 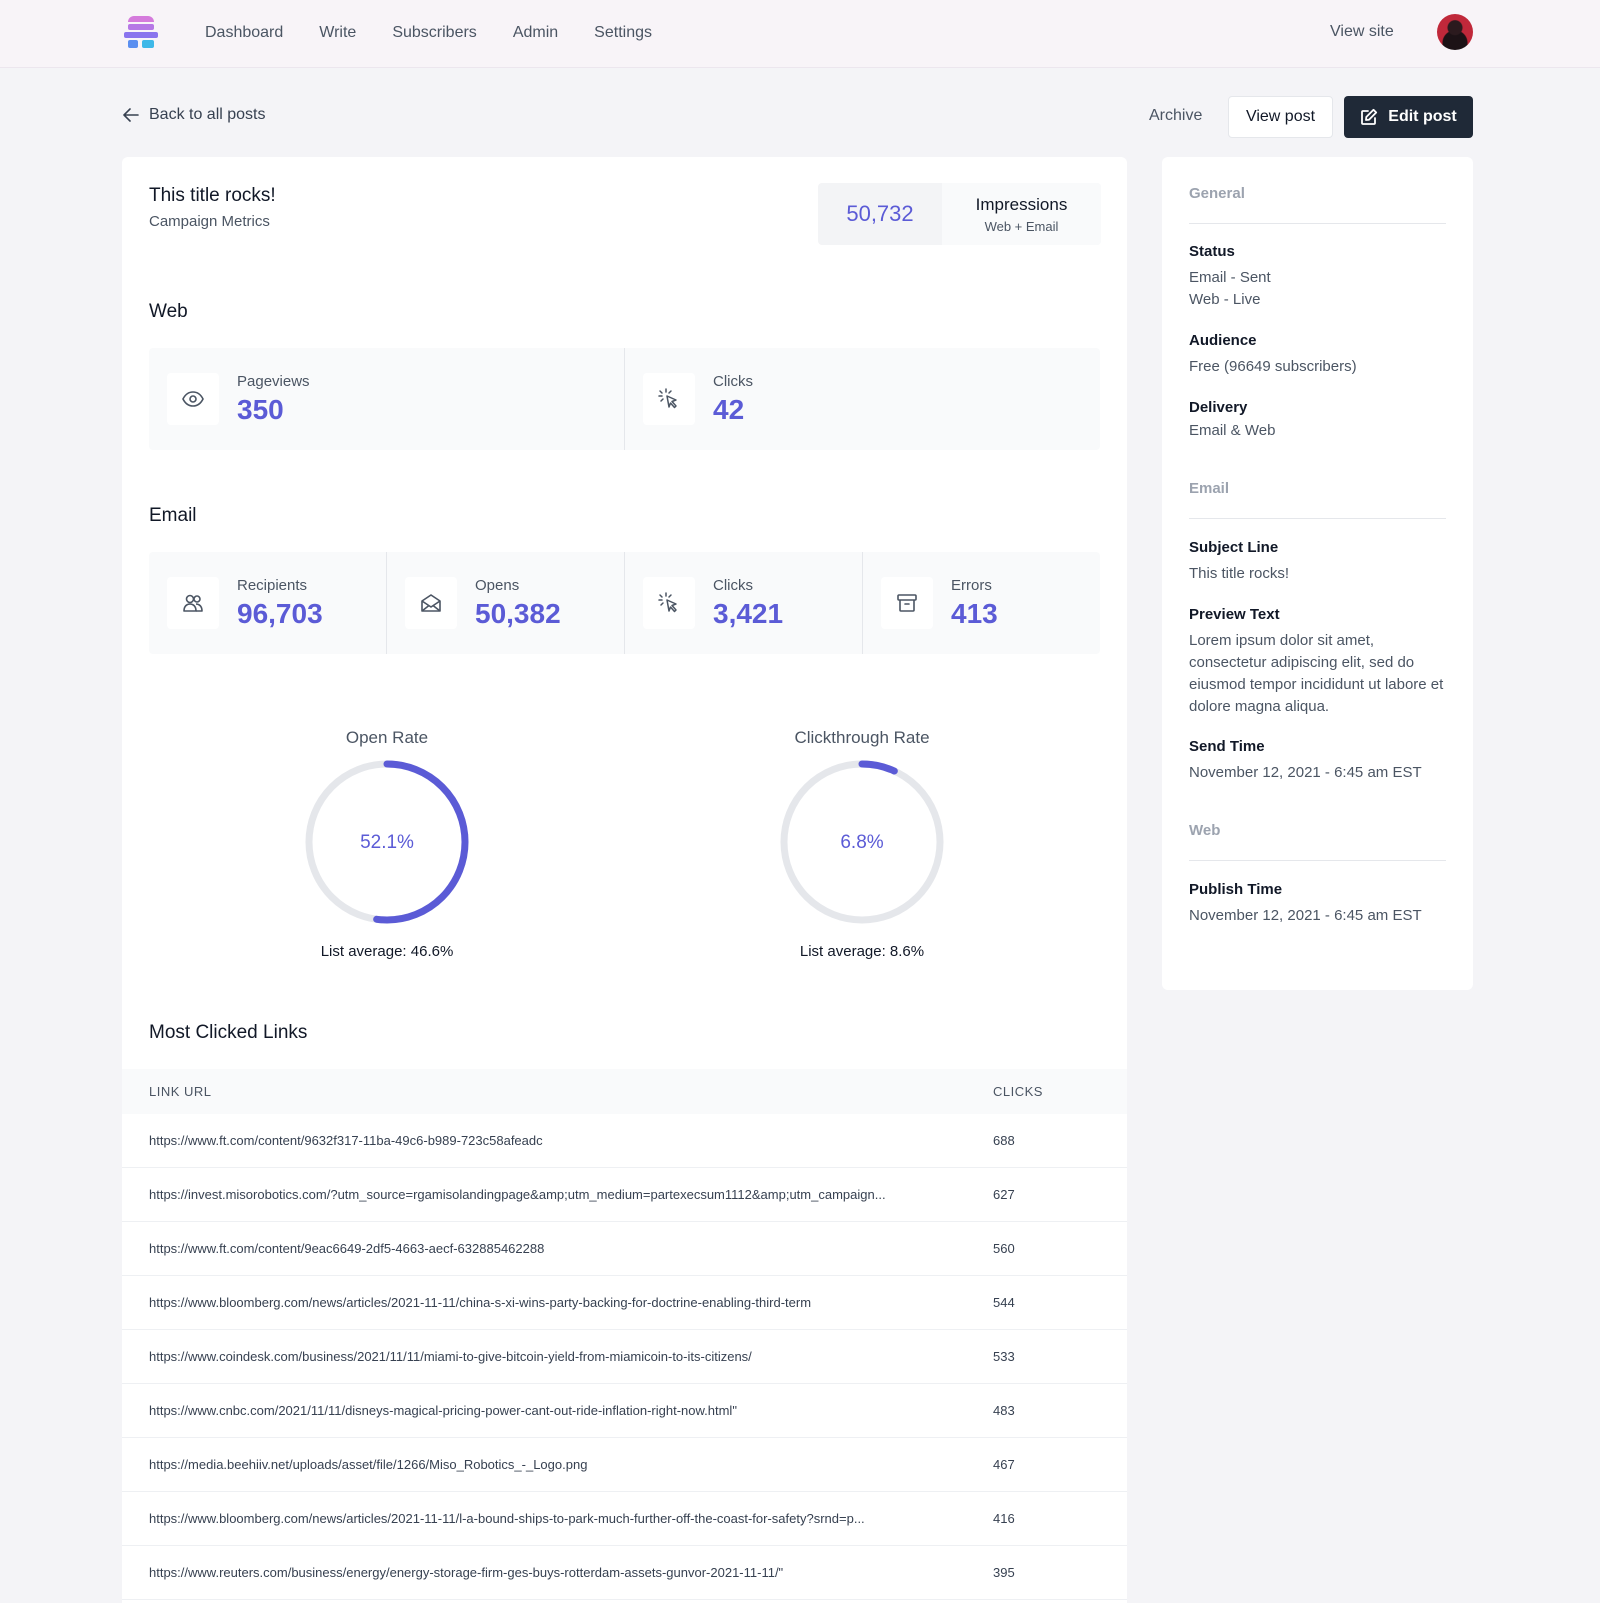 I want to click on link-clicks: 544, so click(x=1004, y=1302).